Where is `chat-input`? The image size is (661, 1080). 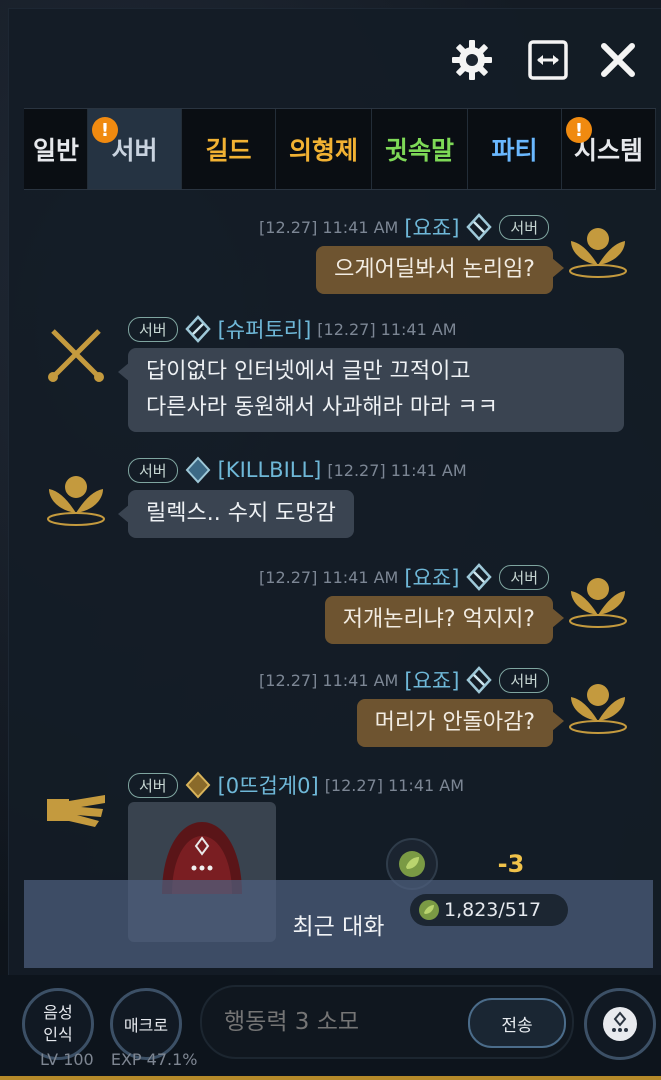
chat-input is located at coordinates (344, 1022).